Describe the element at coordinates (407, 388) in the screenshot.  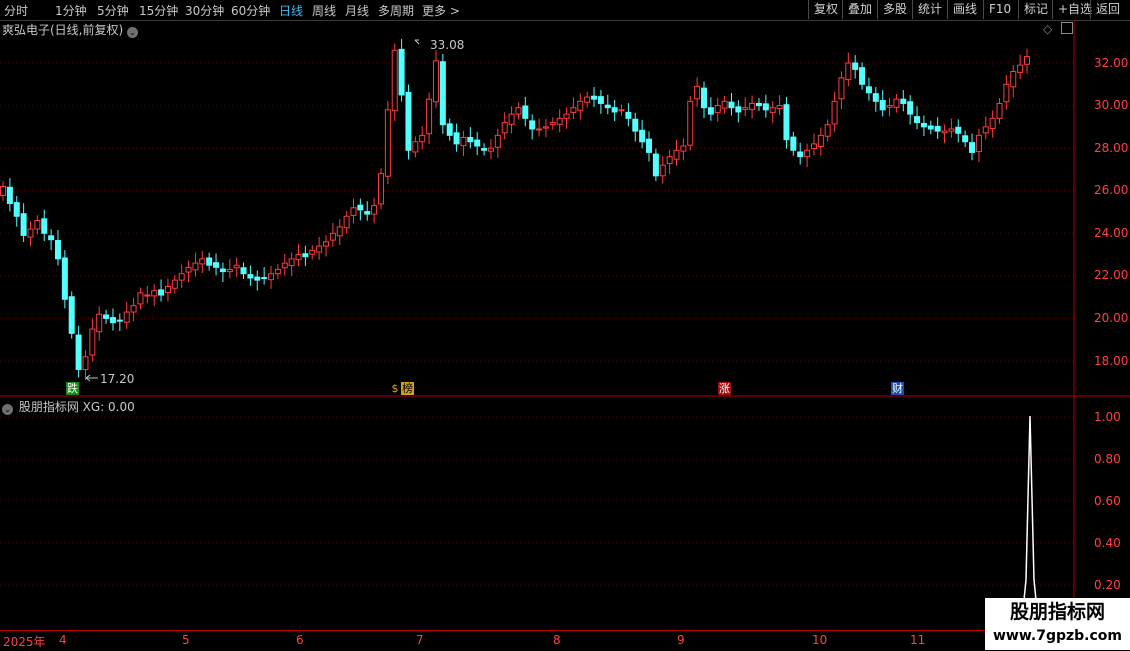
I see `event-rank-marker: 榜` at that location.